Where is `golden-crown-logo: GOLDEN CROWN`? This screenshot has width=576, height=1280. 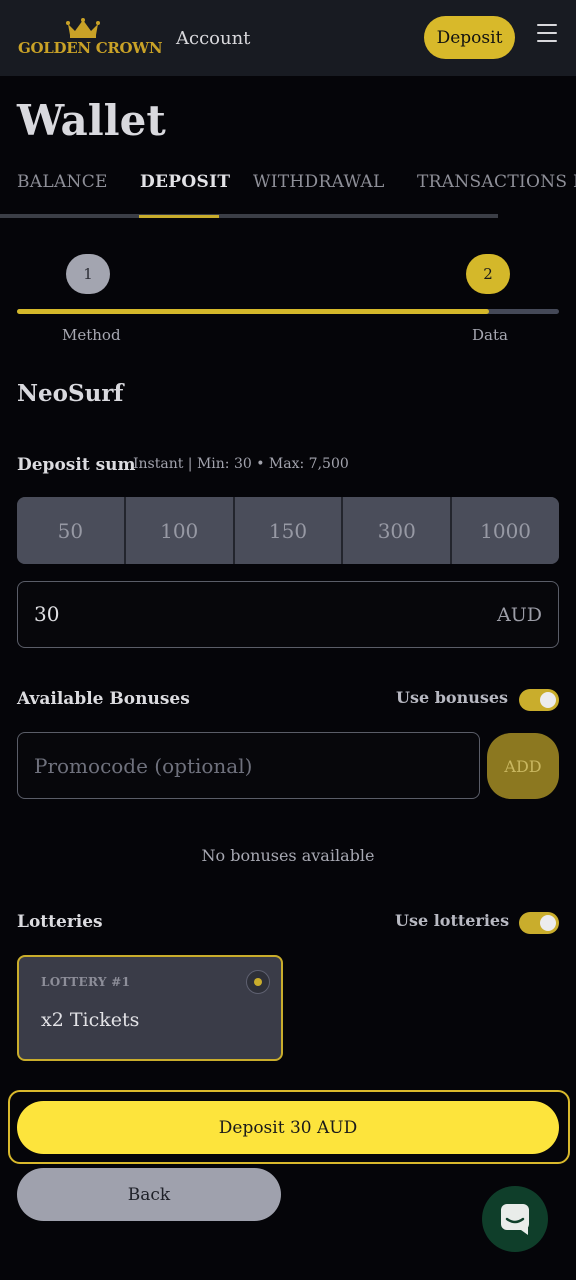
golden-crown-logo: GOLDEN CROWN is located at coordinates (90, 38).